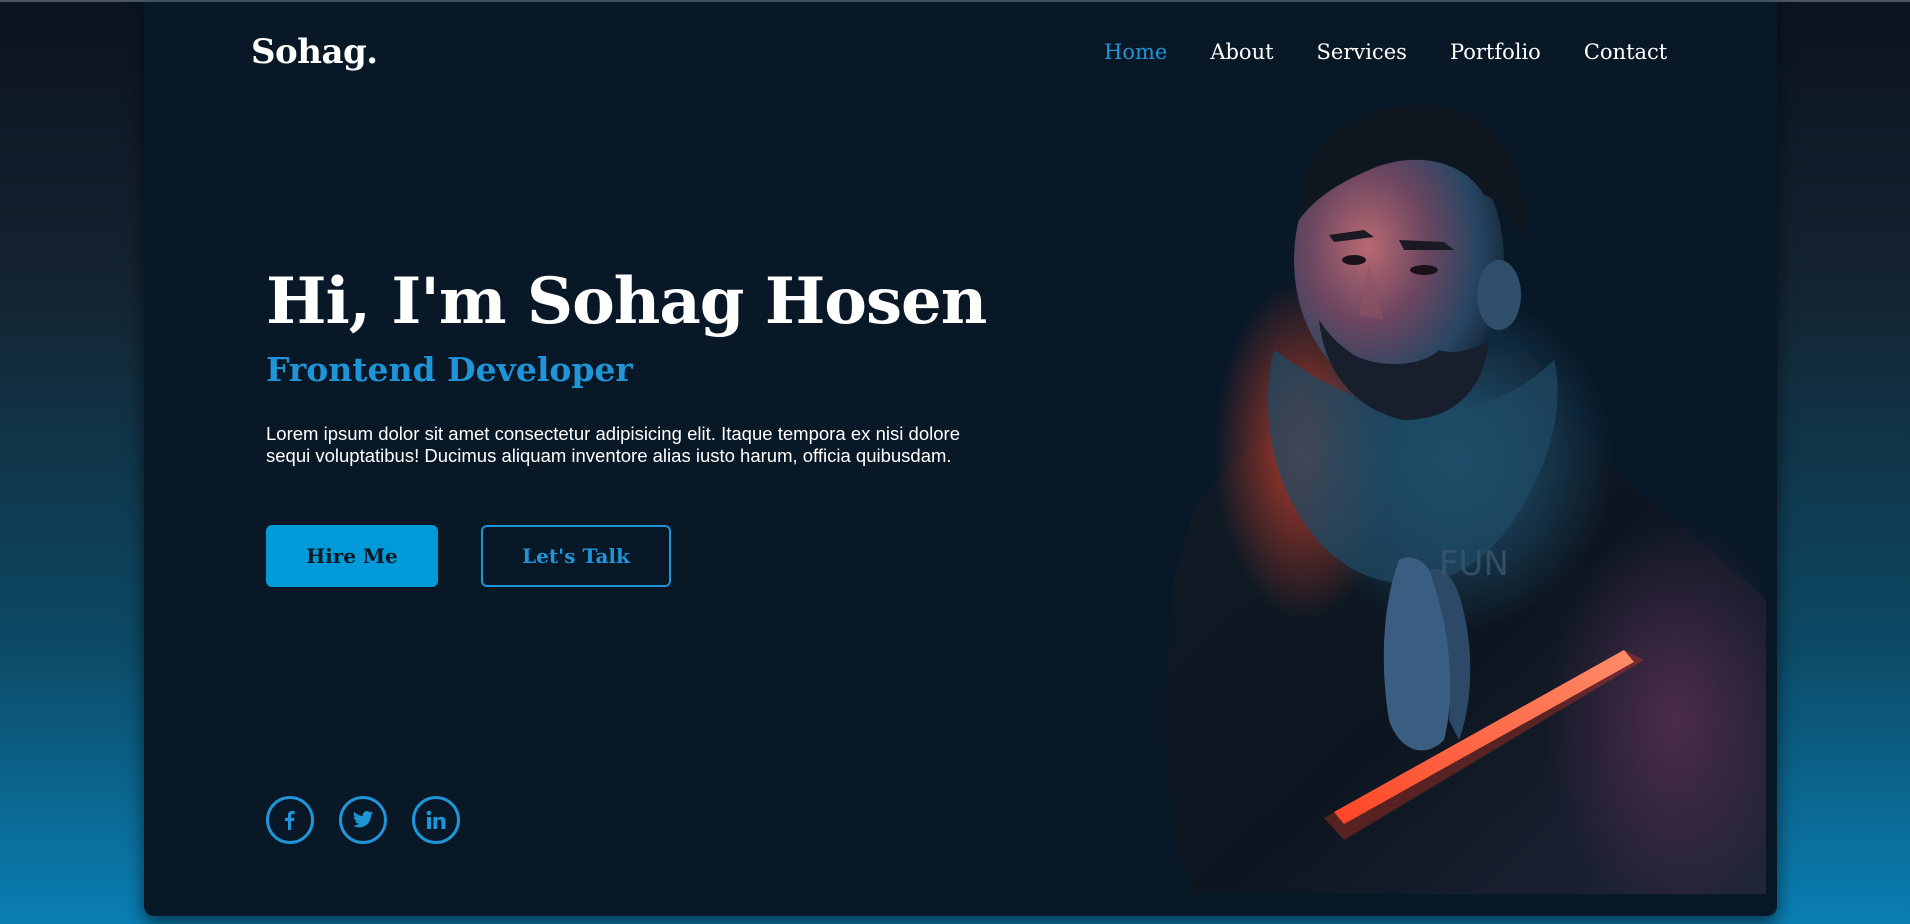 This screenshot has width=1910, height=924. What do you see at coordinates (314, 52) in the screenshot?
I see `logo: Sohag.` at bounding box center [314, 52].